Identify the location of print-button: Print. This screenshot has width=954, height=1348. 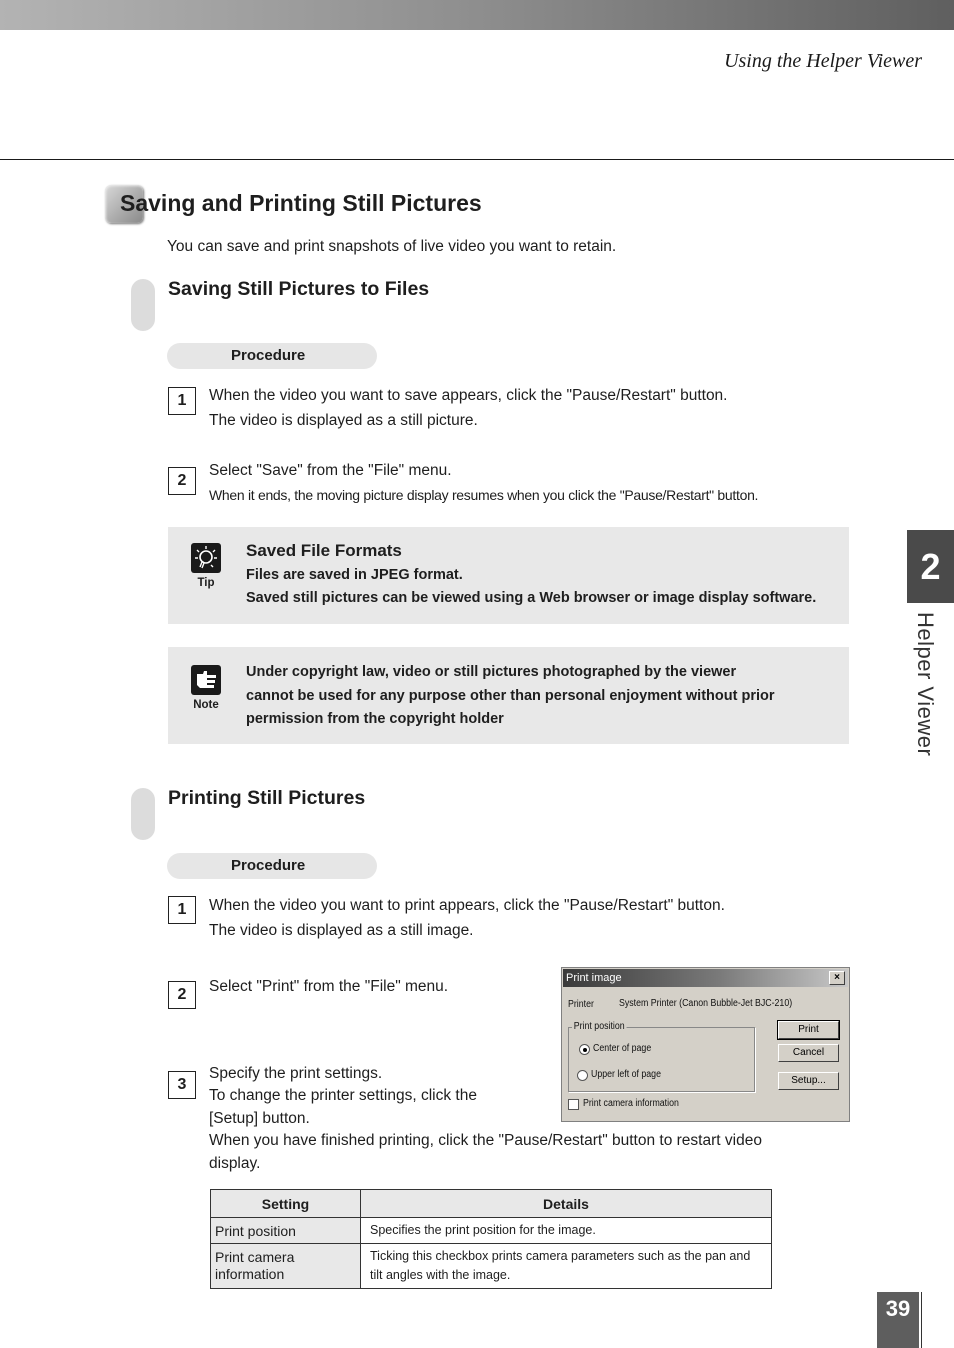
(808, 1030).